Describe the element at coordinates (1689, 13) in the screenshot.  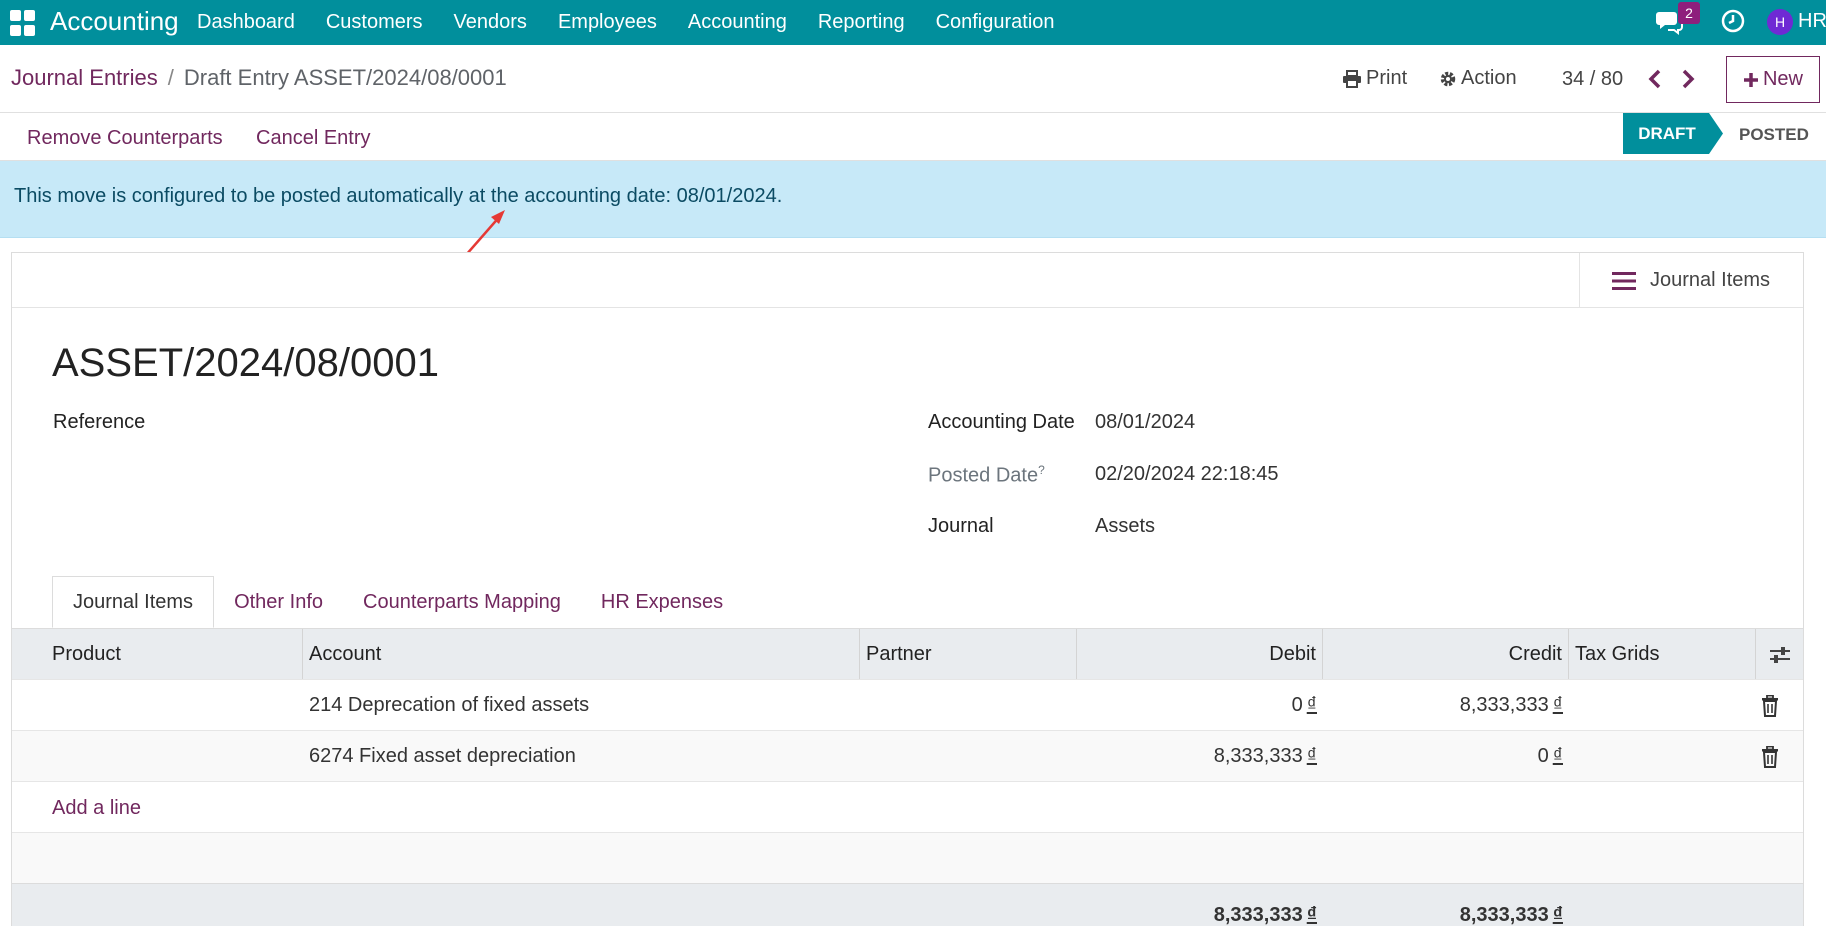
I see `chat-count-badge: 2` at that location.